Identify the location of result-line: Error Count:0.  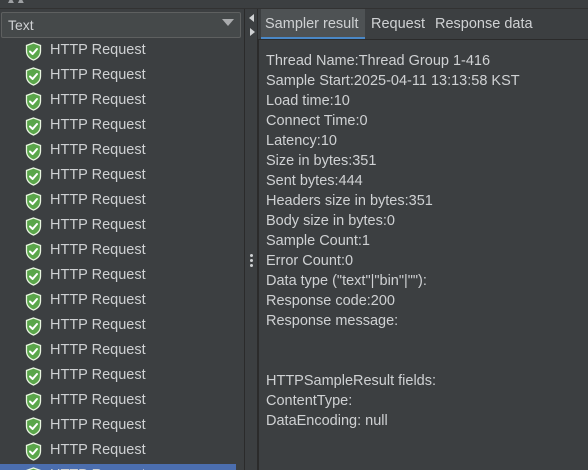
(310, 261).